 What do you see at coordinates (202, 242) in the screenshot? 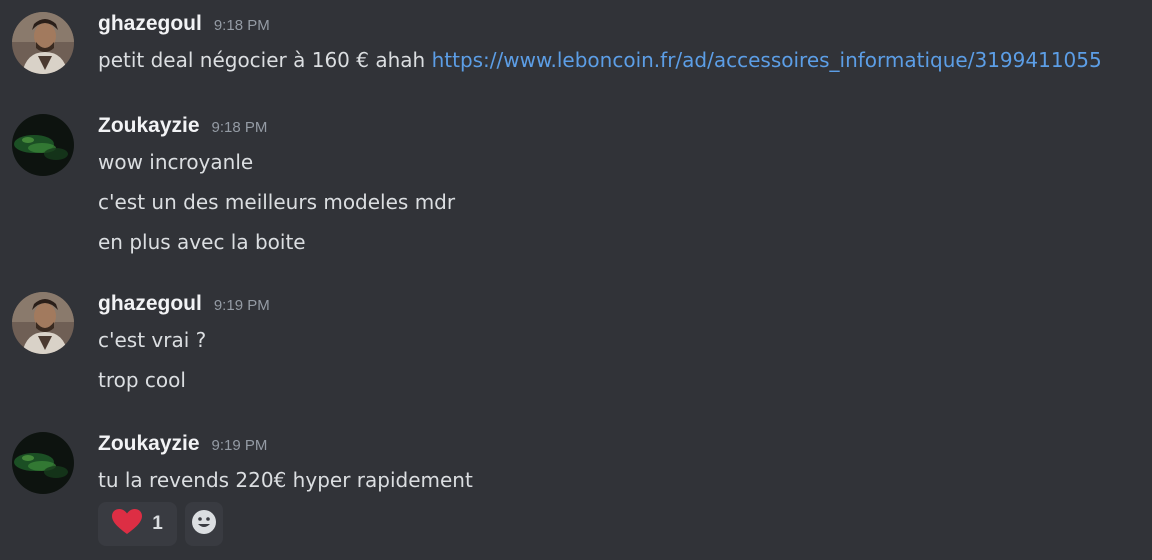
I see `message-text: en plus avec la boite` at bounding box center [202, 242].